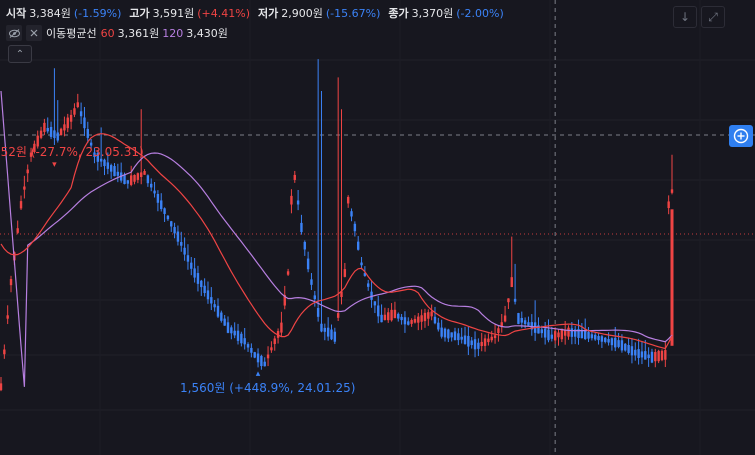 This screenshot has height=455, width=755. I want to click on download-button: ↓, so click(685, 17).